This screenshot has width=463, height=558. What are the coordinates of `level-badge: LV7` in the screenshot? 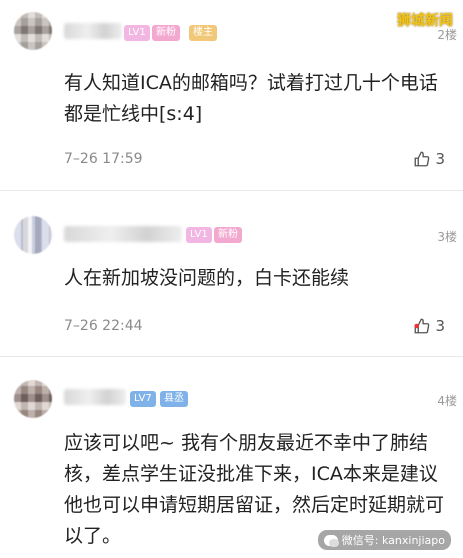 It's located at (143, 399).